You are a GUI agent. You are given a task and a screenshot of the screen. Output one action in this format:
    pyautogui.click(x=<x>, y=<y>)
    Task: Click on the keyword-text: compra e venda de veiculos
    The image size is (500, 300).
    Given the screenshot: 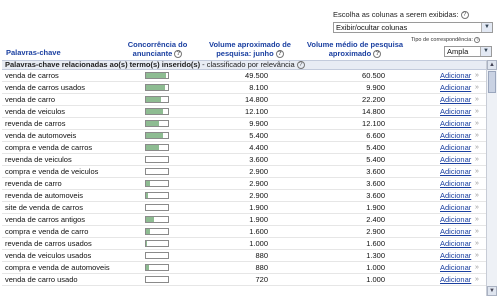 What is the action you would take?
    pyautogui.click(x=52, y=171)
    